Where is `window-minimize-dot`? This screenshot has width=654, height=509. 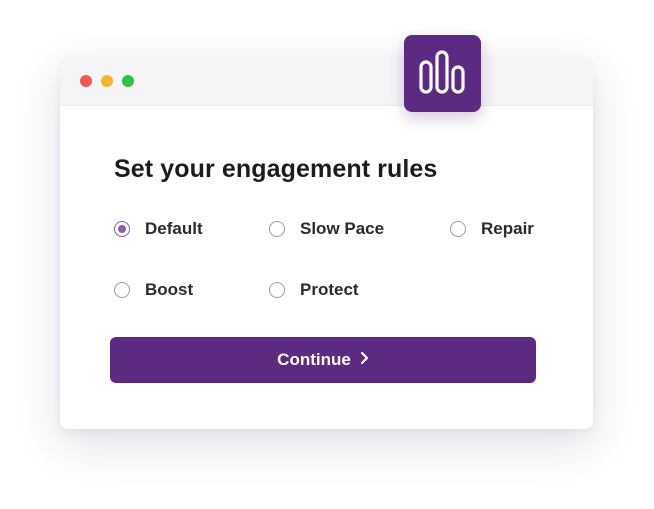 window-minimize-dot is located at coordinates (107, 81).